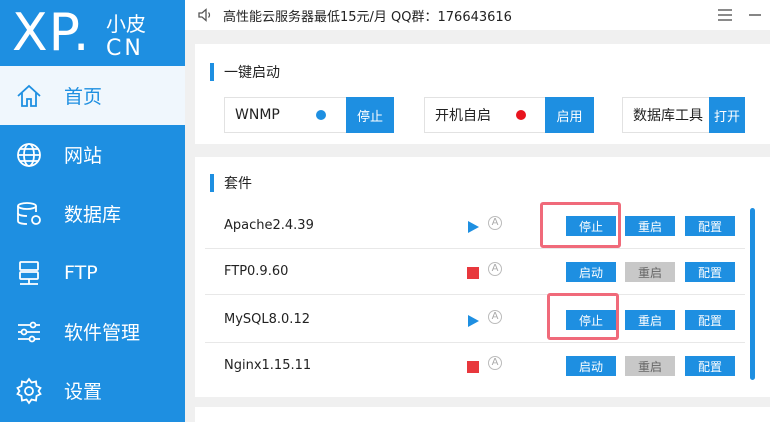 This screenshot has width=770, height=422. What do you see at coordinates (710, 226) in the screenshot?
I see `apache-config-button: 配置` at bounding box center [710, 226].